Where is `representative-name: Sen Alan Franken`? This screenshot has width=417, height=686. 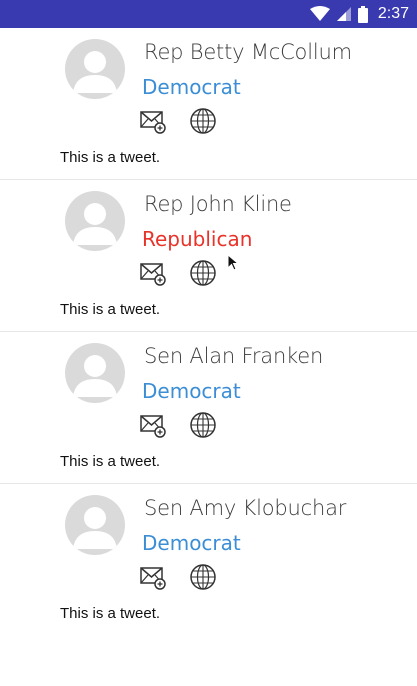
representative-name: Sen Alan Franken is located at coordinates (234, 356).